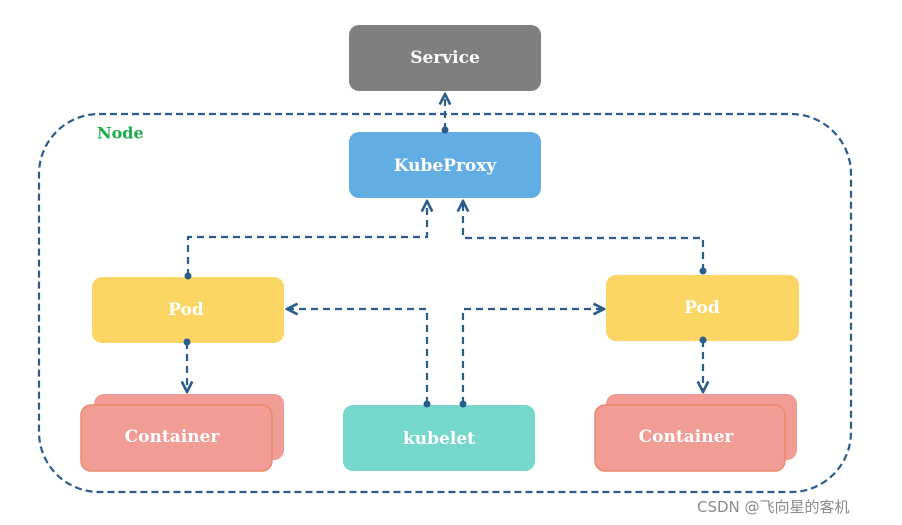  Describe the element at coordinates (532, 356) in the screenshot. I see `kubelet-to-pod-right-arrow` at that location.